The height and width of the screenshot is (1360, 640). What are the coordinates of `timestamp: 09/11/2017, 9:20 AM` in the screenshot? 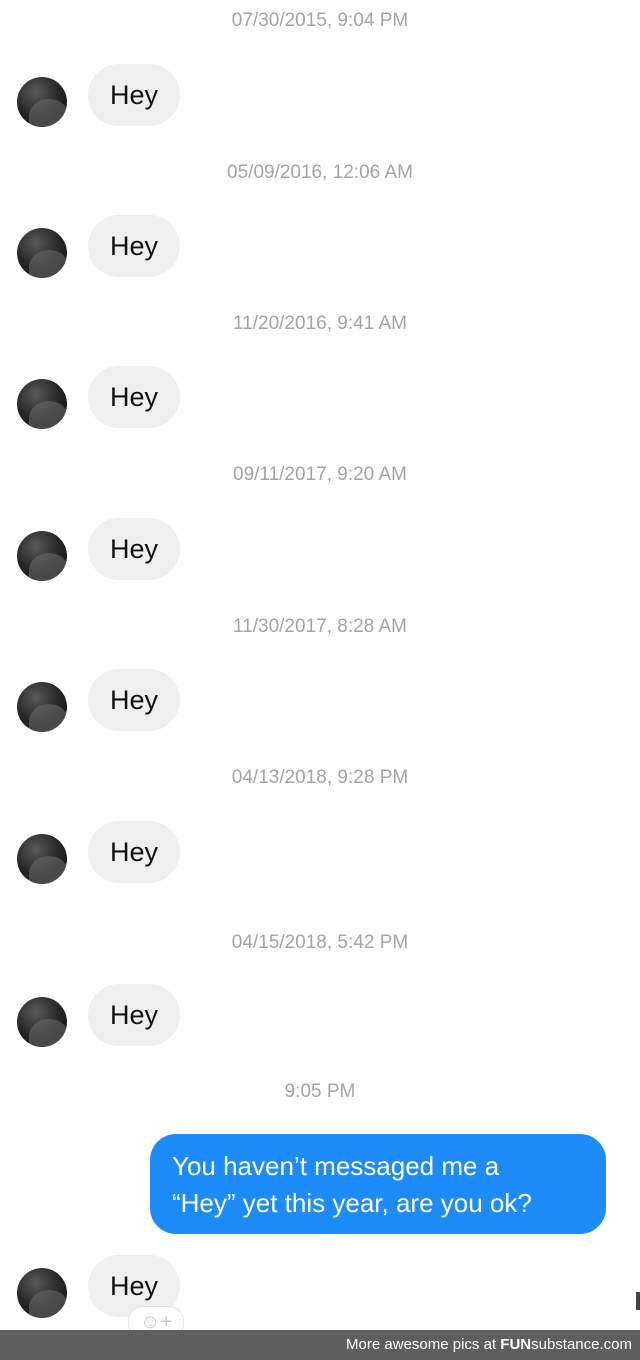 It's located at (320, 474).